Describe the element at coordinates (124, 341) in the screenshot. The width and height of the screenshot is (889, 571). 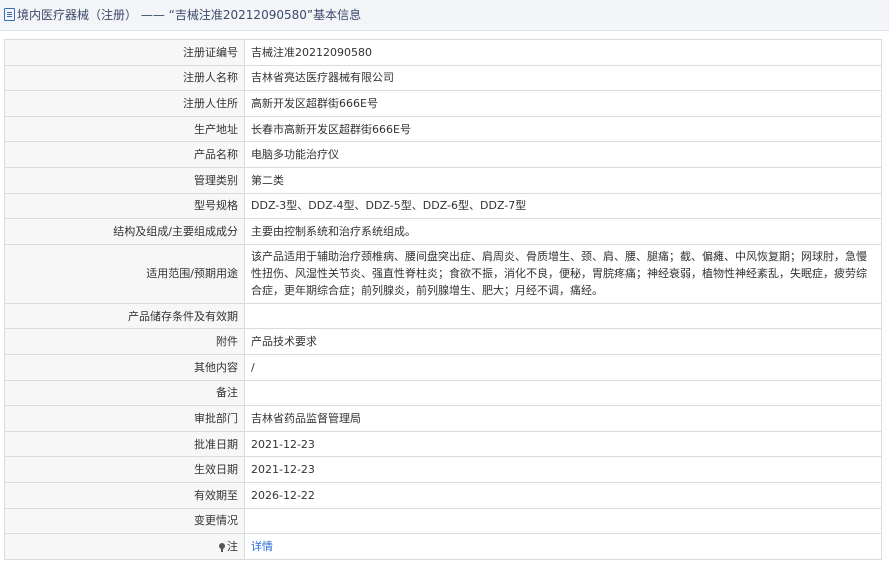
I see `row-label: 附件` at that location.